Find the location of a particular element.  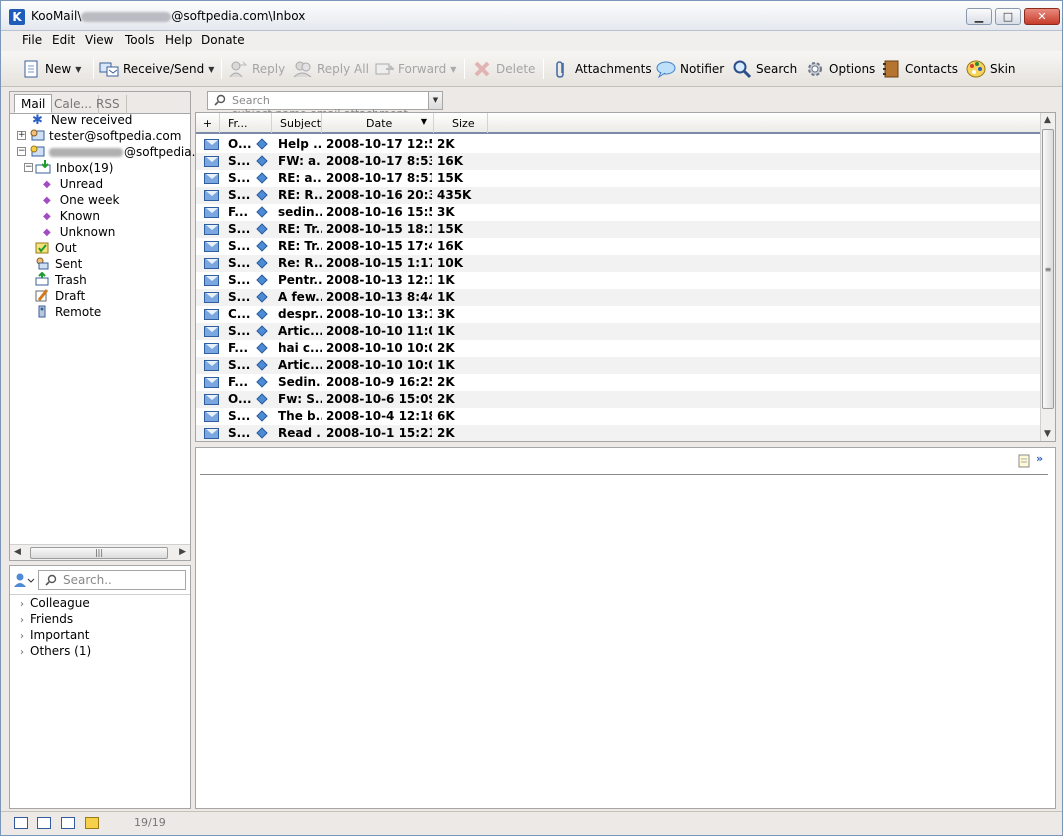

tree-filter-one-week: ◆ One week is located at coordinates (81, 200).